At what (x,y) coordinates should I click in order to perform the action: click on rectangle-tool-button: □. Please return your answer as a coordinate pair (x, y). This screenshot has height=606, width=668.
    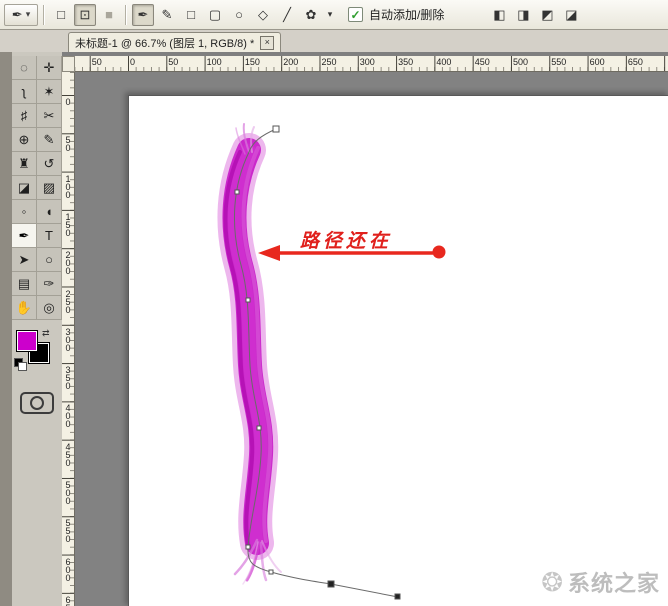
    Looking at the image, I should click on (191, 15).